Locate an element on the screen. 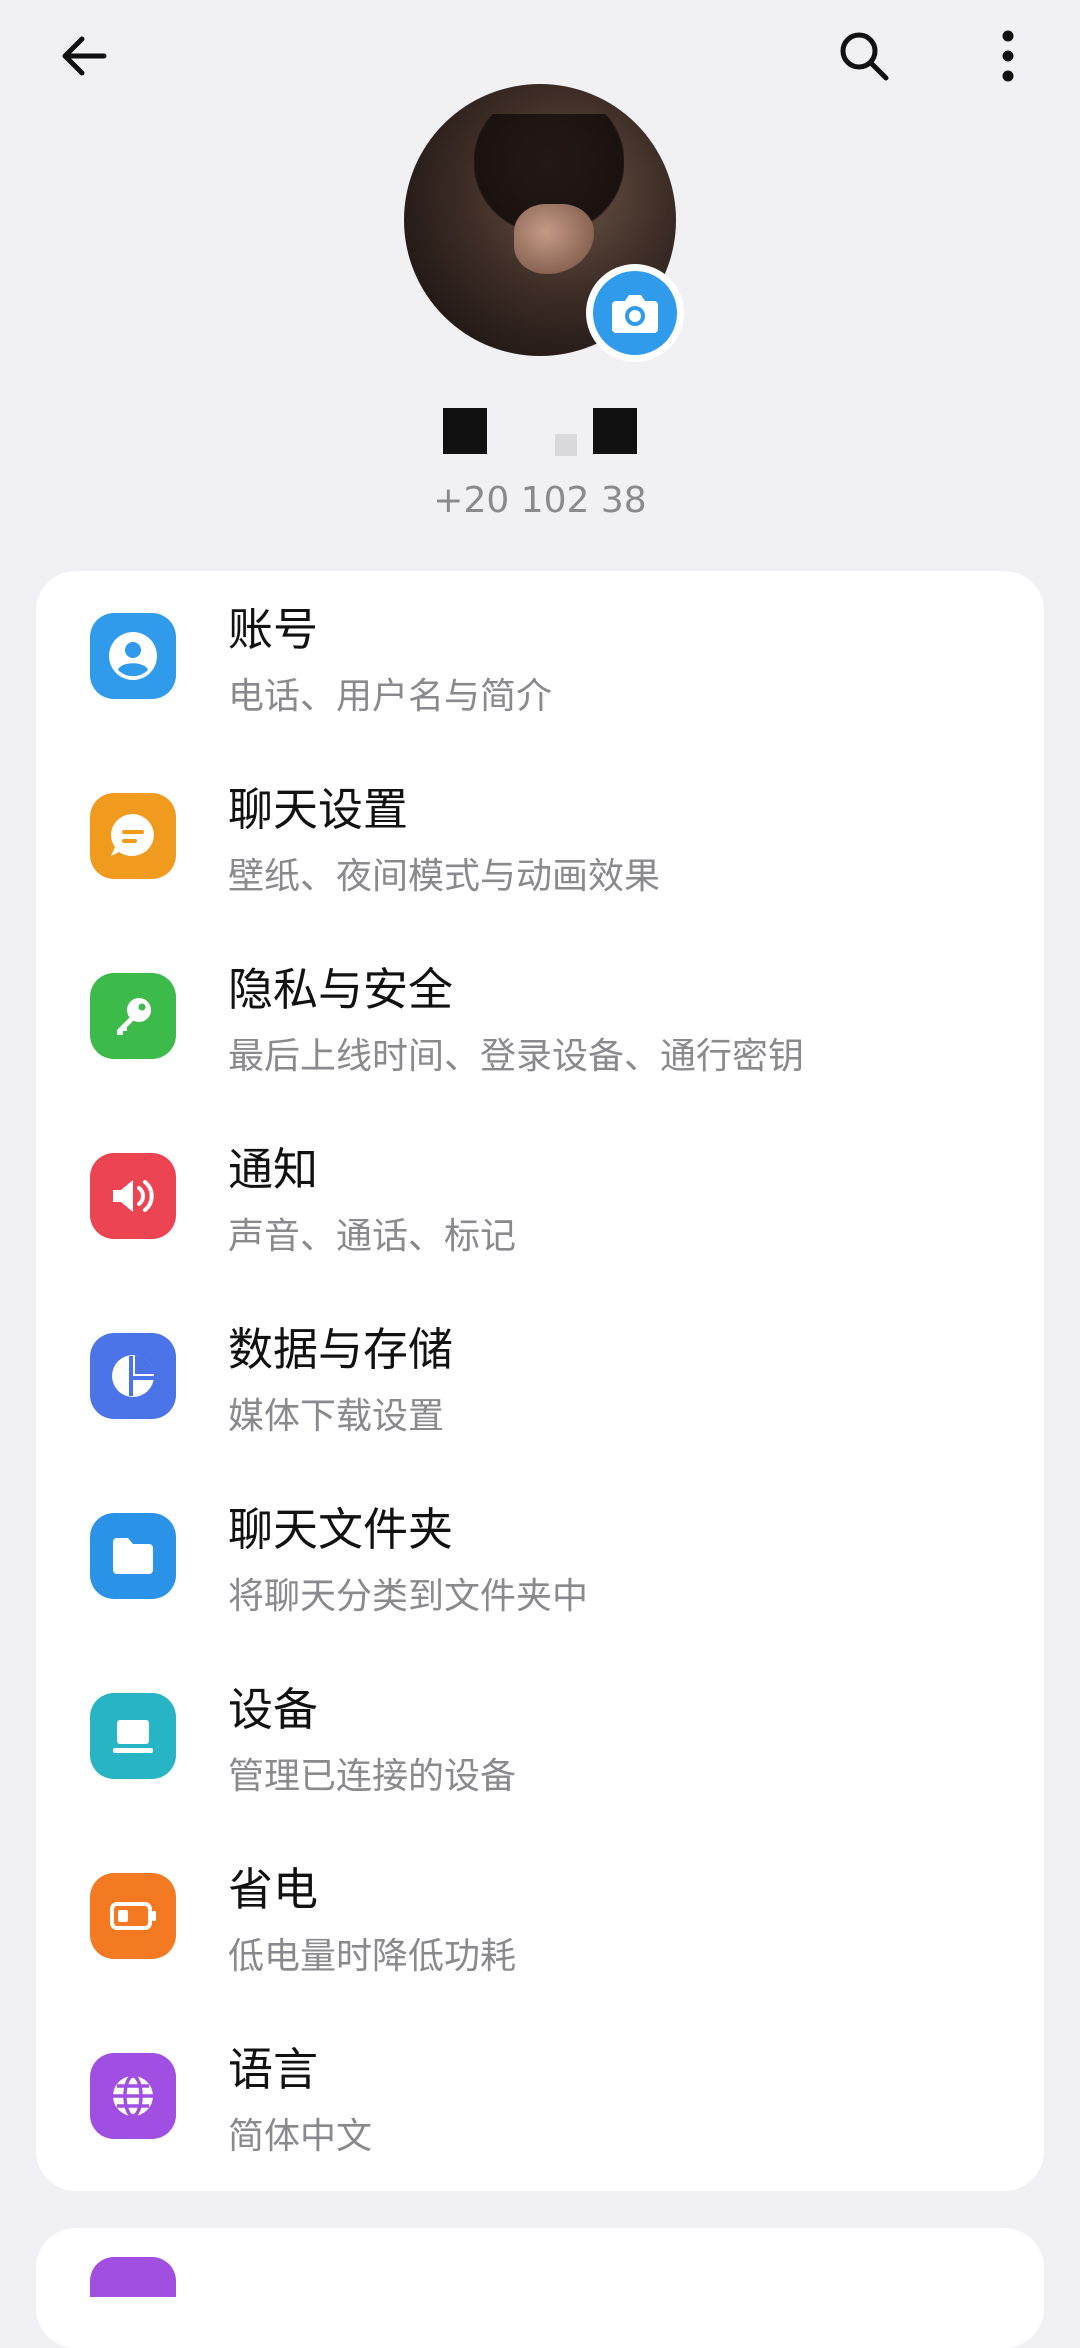 The height and width of the screenshot is (2348, 1080). arrow-left-icon is located at coordinates (84, 56).